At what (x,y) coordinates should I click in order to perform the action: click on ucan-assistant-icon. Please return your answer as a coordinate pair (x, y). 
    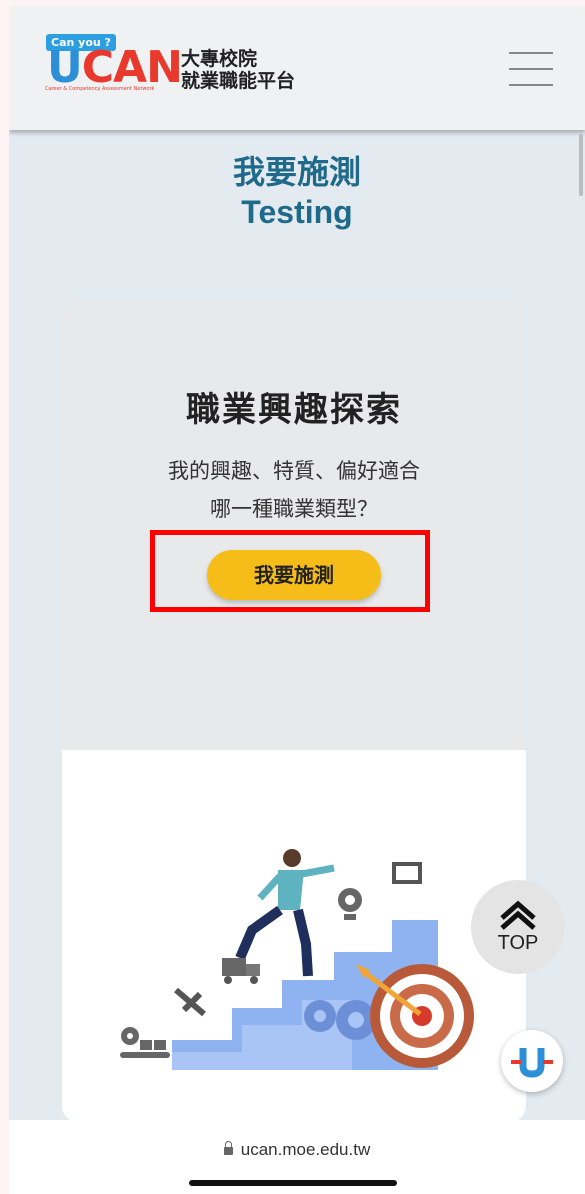
    Looking at the image, I should click on (532, 1063).